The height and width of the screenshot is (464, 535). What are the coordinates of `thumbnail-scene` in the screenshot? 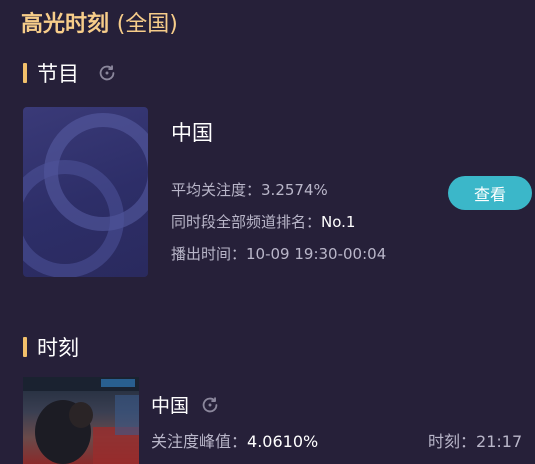 It's located at (81, 420).